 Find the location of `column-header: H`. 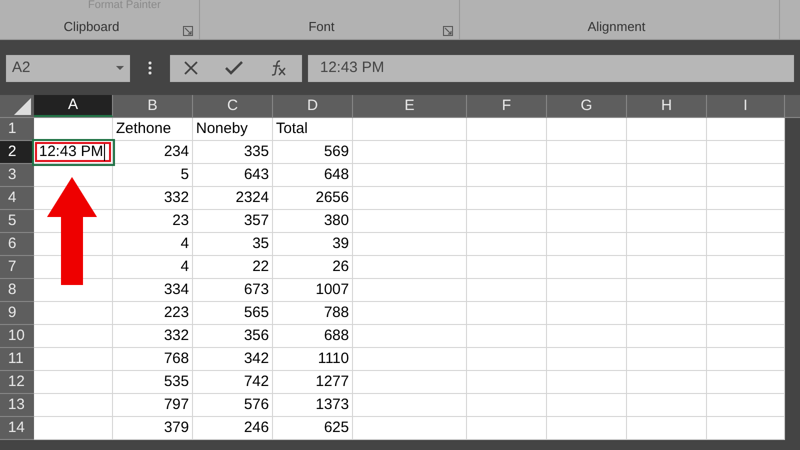

column-header: H is located at coordinates (667, 106).